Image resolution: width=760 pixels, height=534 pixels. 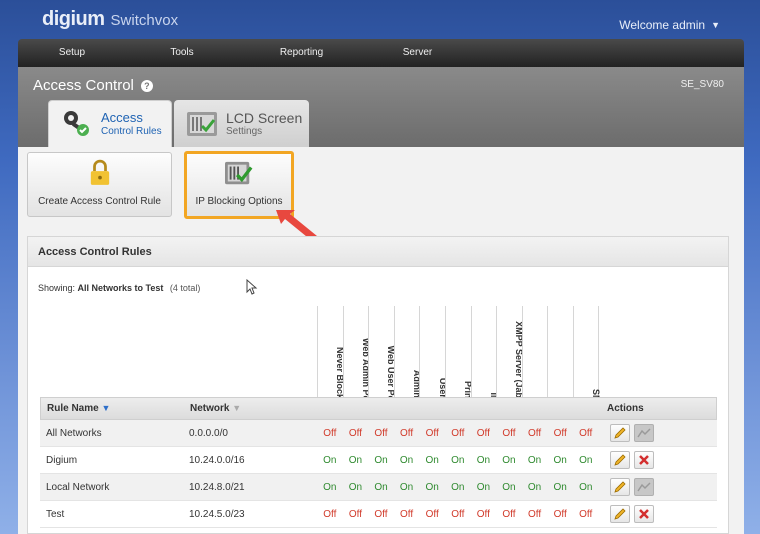 What do you see at coordinates (715, 25) in the screenshot?
I see `chevron-down-icon: ▼` at bounding box center [715, 25].